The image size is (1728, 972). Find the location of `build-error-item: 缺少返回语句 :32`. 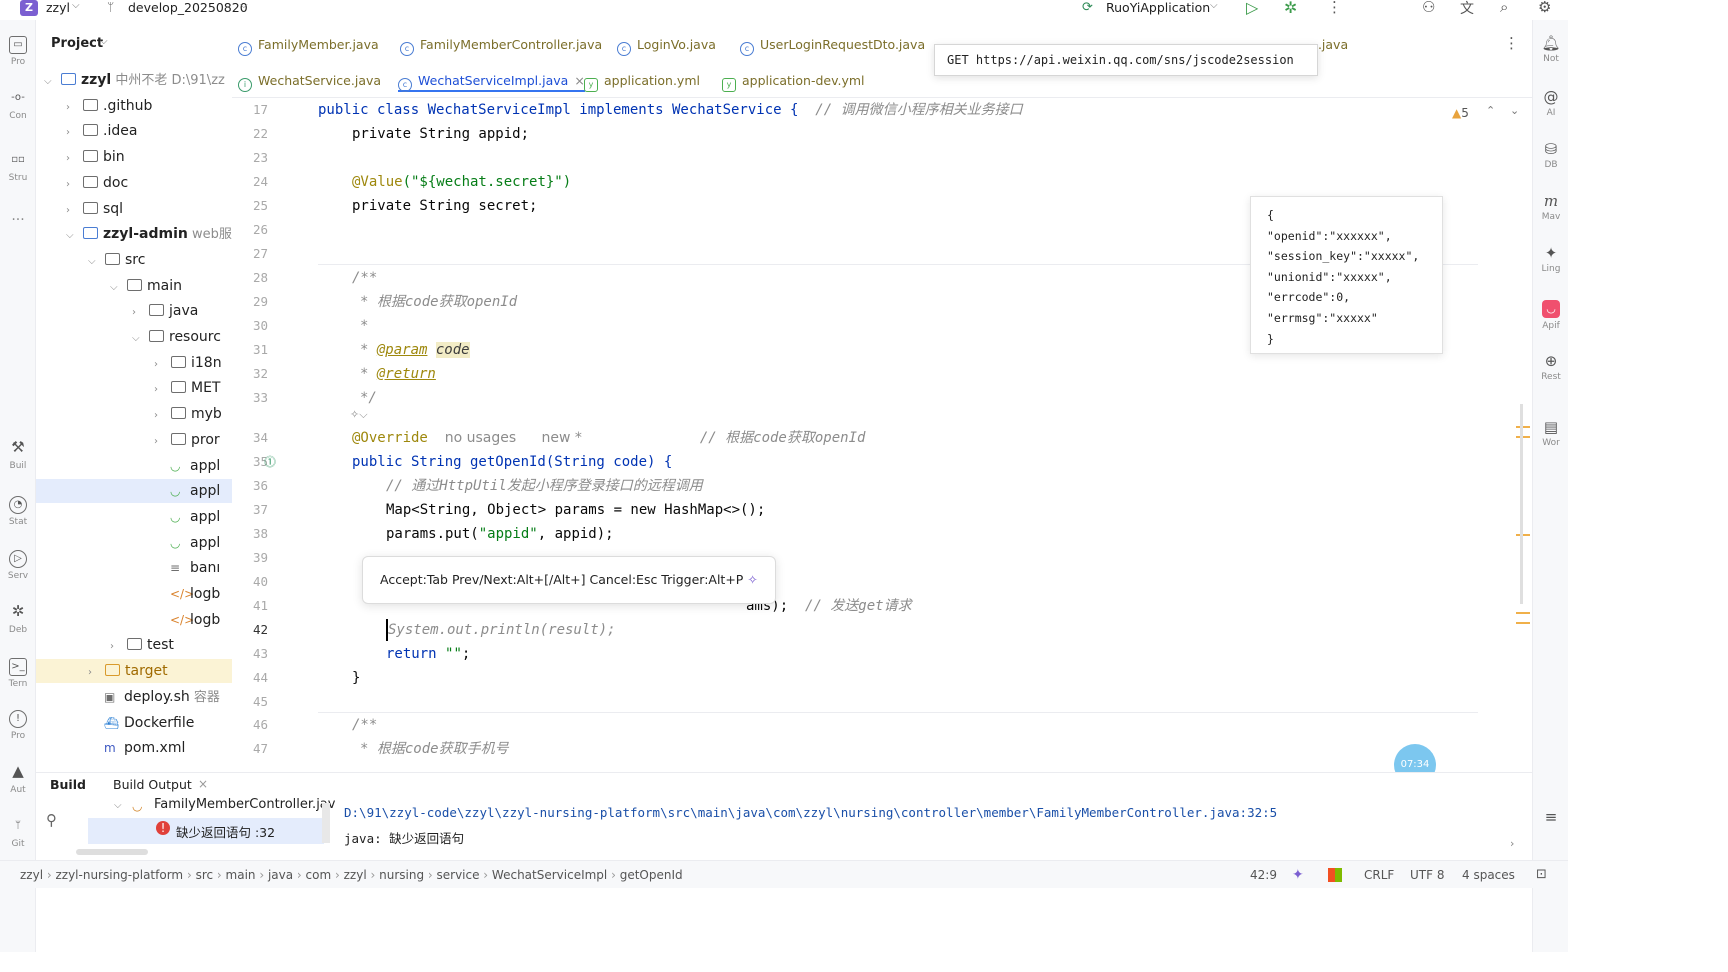

build-error-item: 缺少返回语句 :32 is located at coordinates (225, 831).